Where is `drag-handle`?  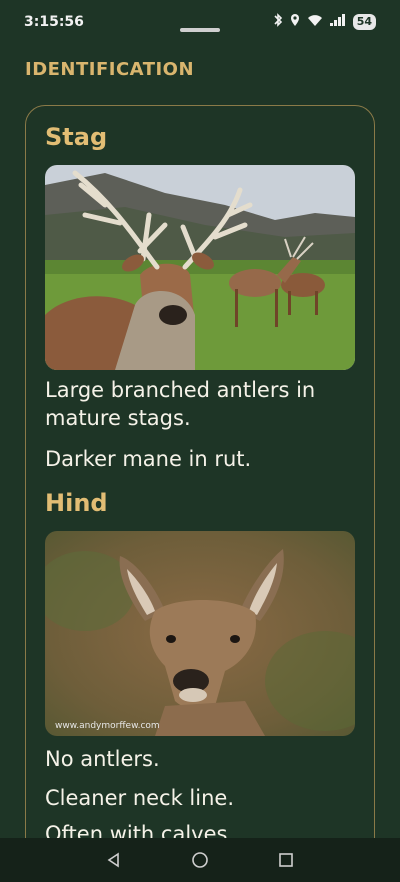
drag-handle is located at coordinates (200, 30).